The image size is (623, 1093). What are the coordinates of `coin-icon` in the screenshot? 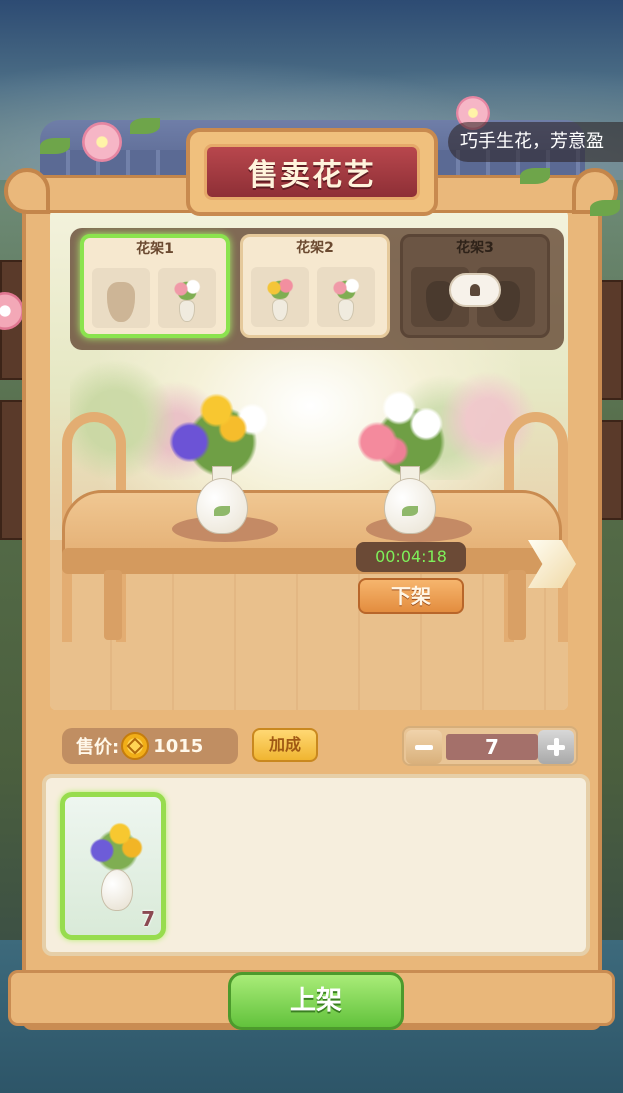 It's located at (135, 746).